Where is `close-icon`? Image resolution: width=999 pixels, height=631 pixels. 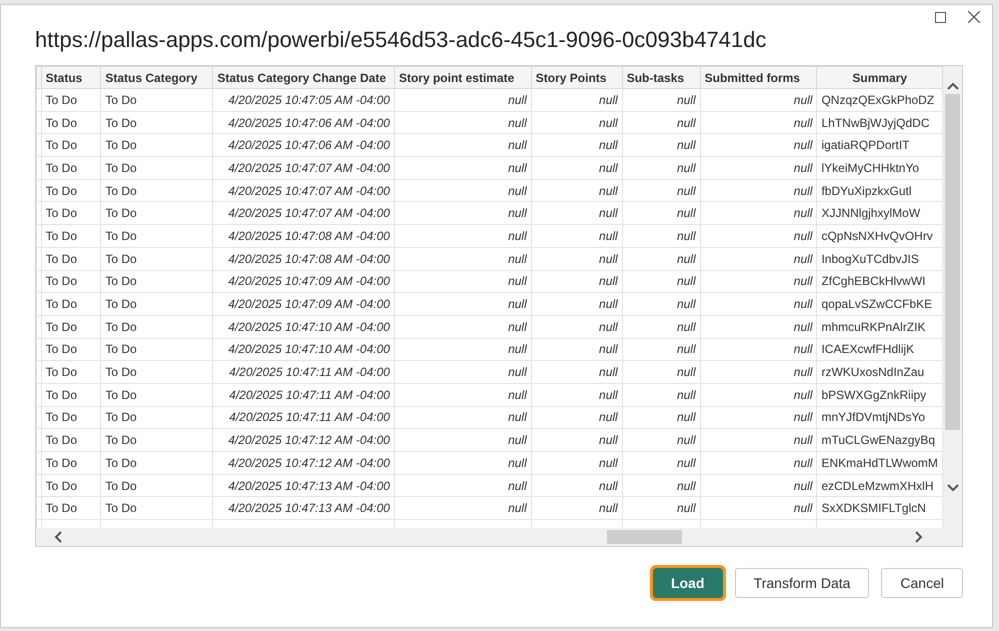 close-icon is located at coordinates (974, 17).